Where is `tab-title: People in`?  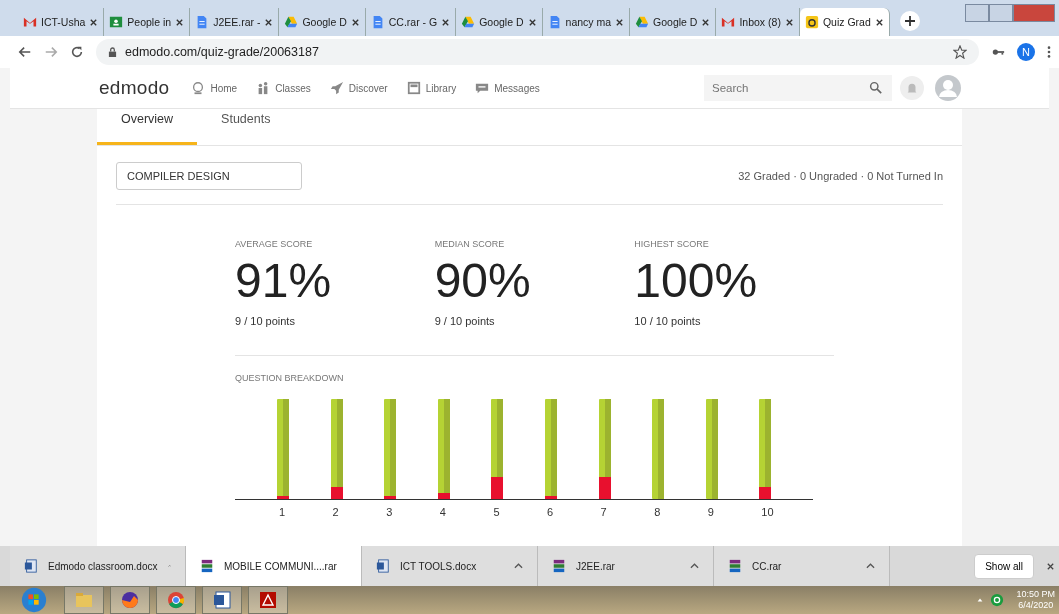
tab-title: People in is located at coordinates (149, 22).